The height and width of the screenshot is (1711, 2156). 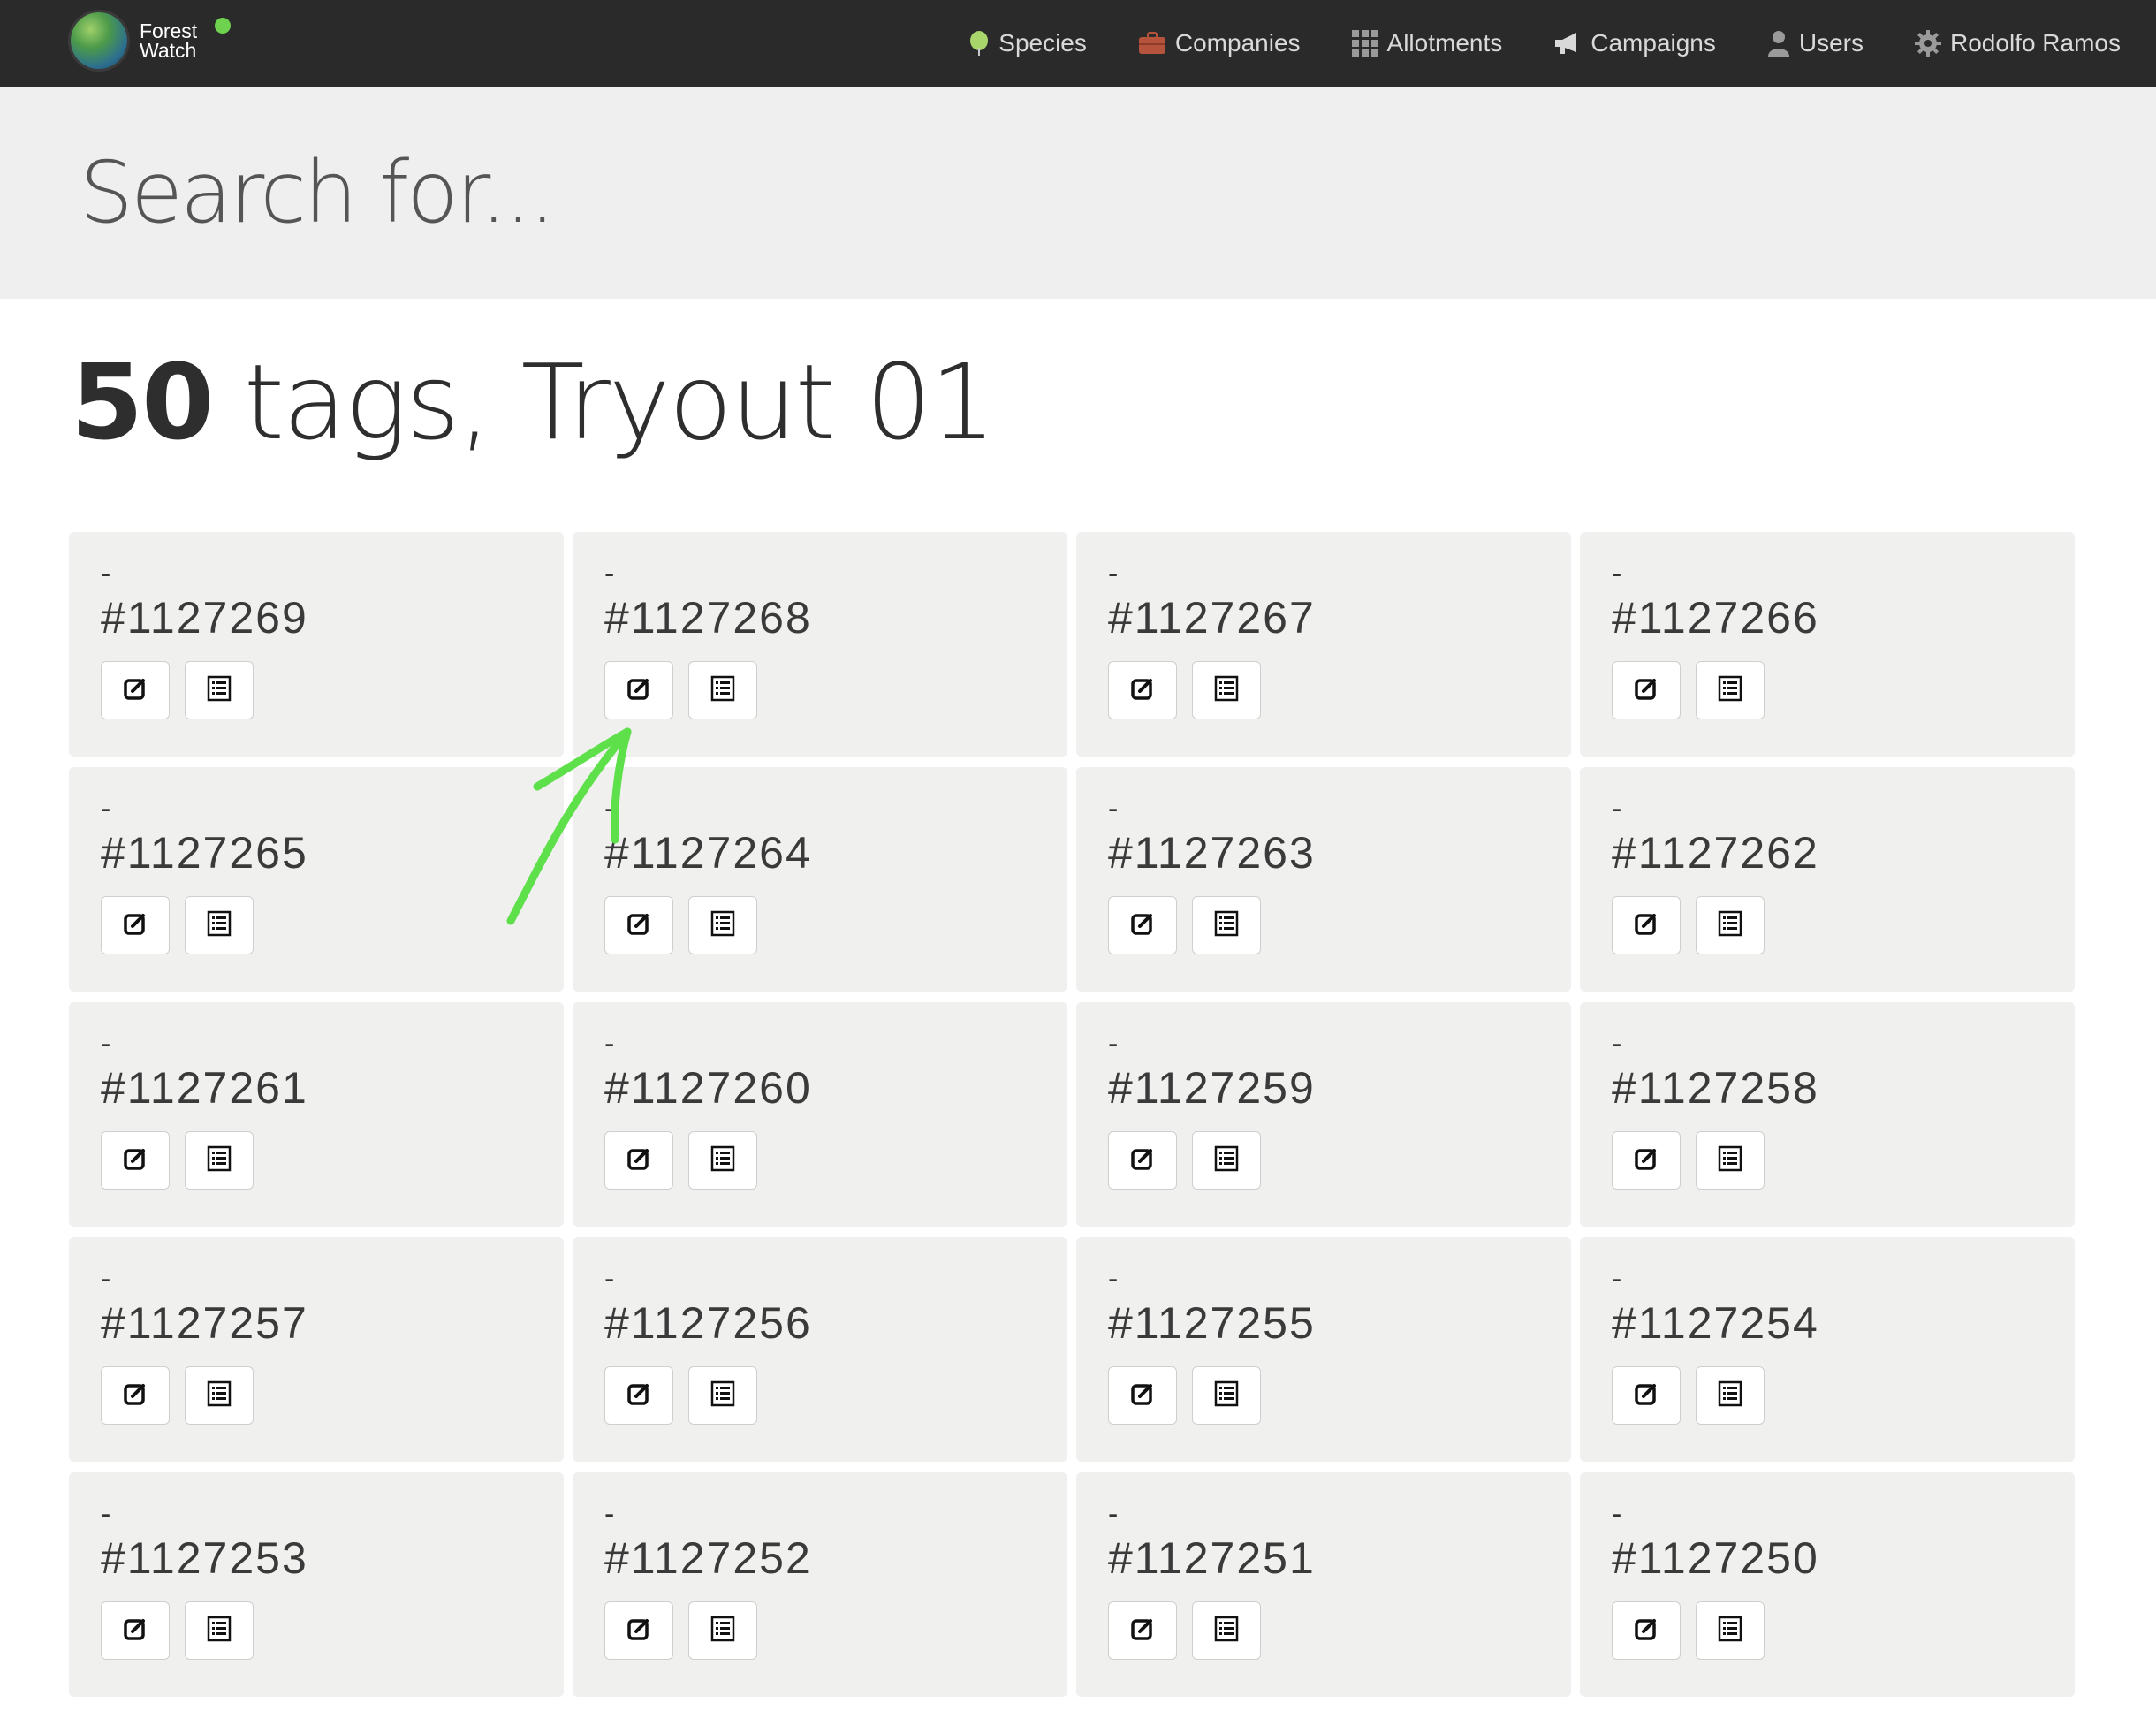 I want to click on tag-card: - #1127267, so click(x=1323, y=644).